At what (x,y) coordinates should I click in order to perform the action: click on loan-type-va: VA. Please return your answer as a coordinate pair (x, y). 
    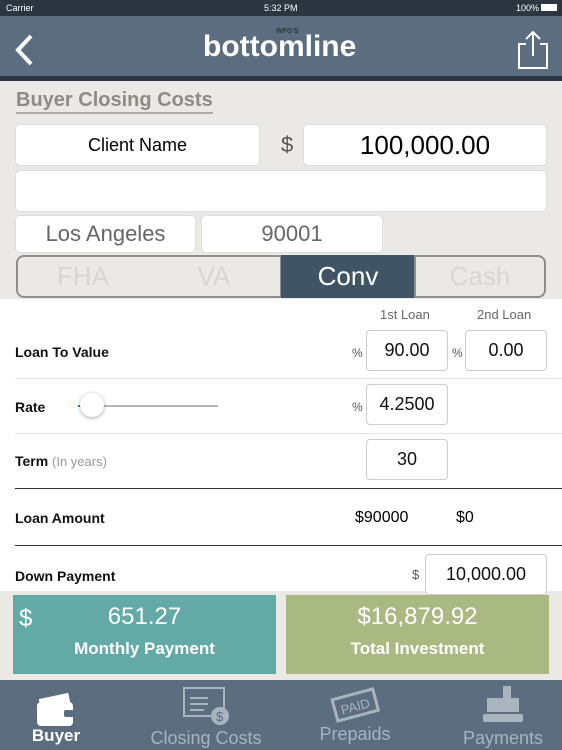
    Looking at the image, I should click on (215, 276).